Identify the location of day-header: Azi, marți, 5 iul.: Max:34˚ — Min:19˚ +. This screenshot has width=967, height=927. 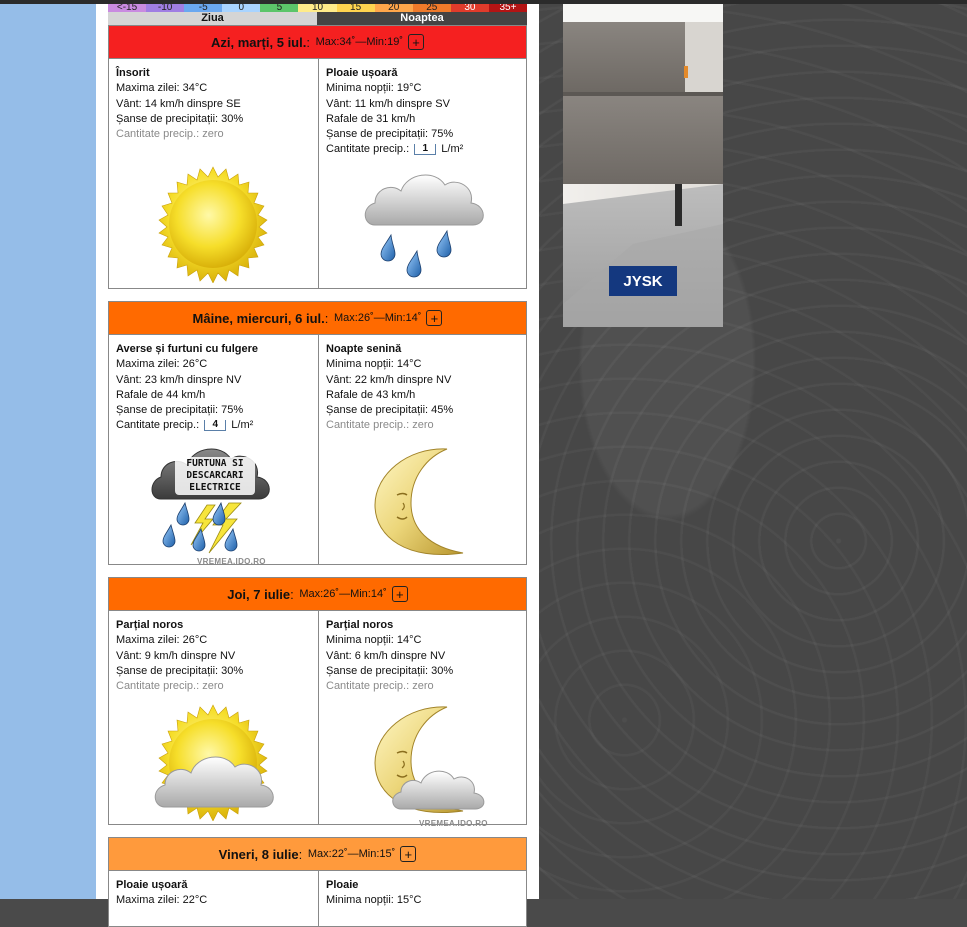
(317, 42).